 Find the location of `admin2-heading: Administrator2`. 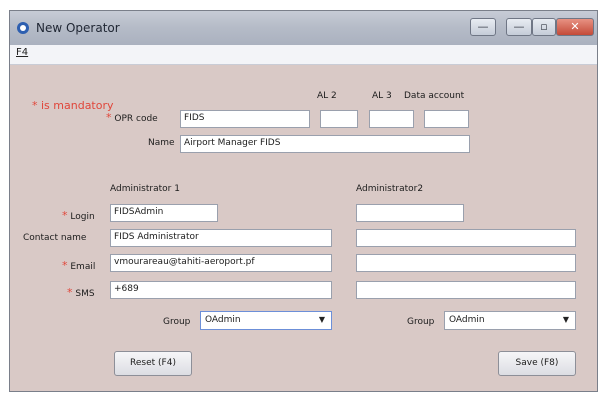

admin2-heading: Administrator2 is located at coordinates (390, 189).